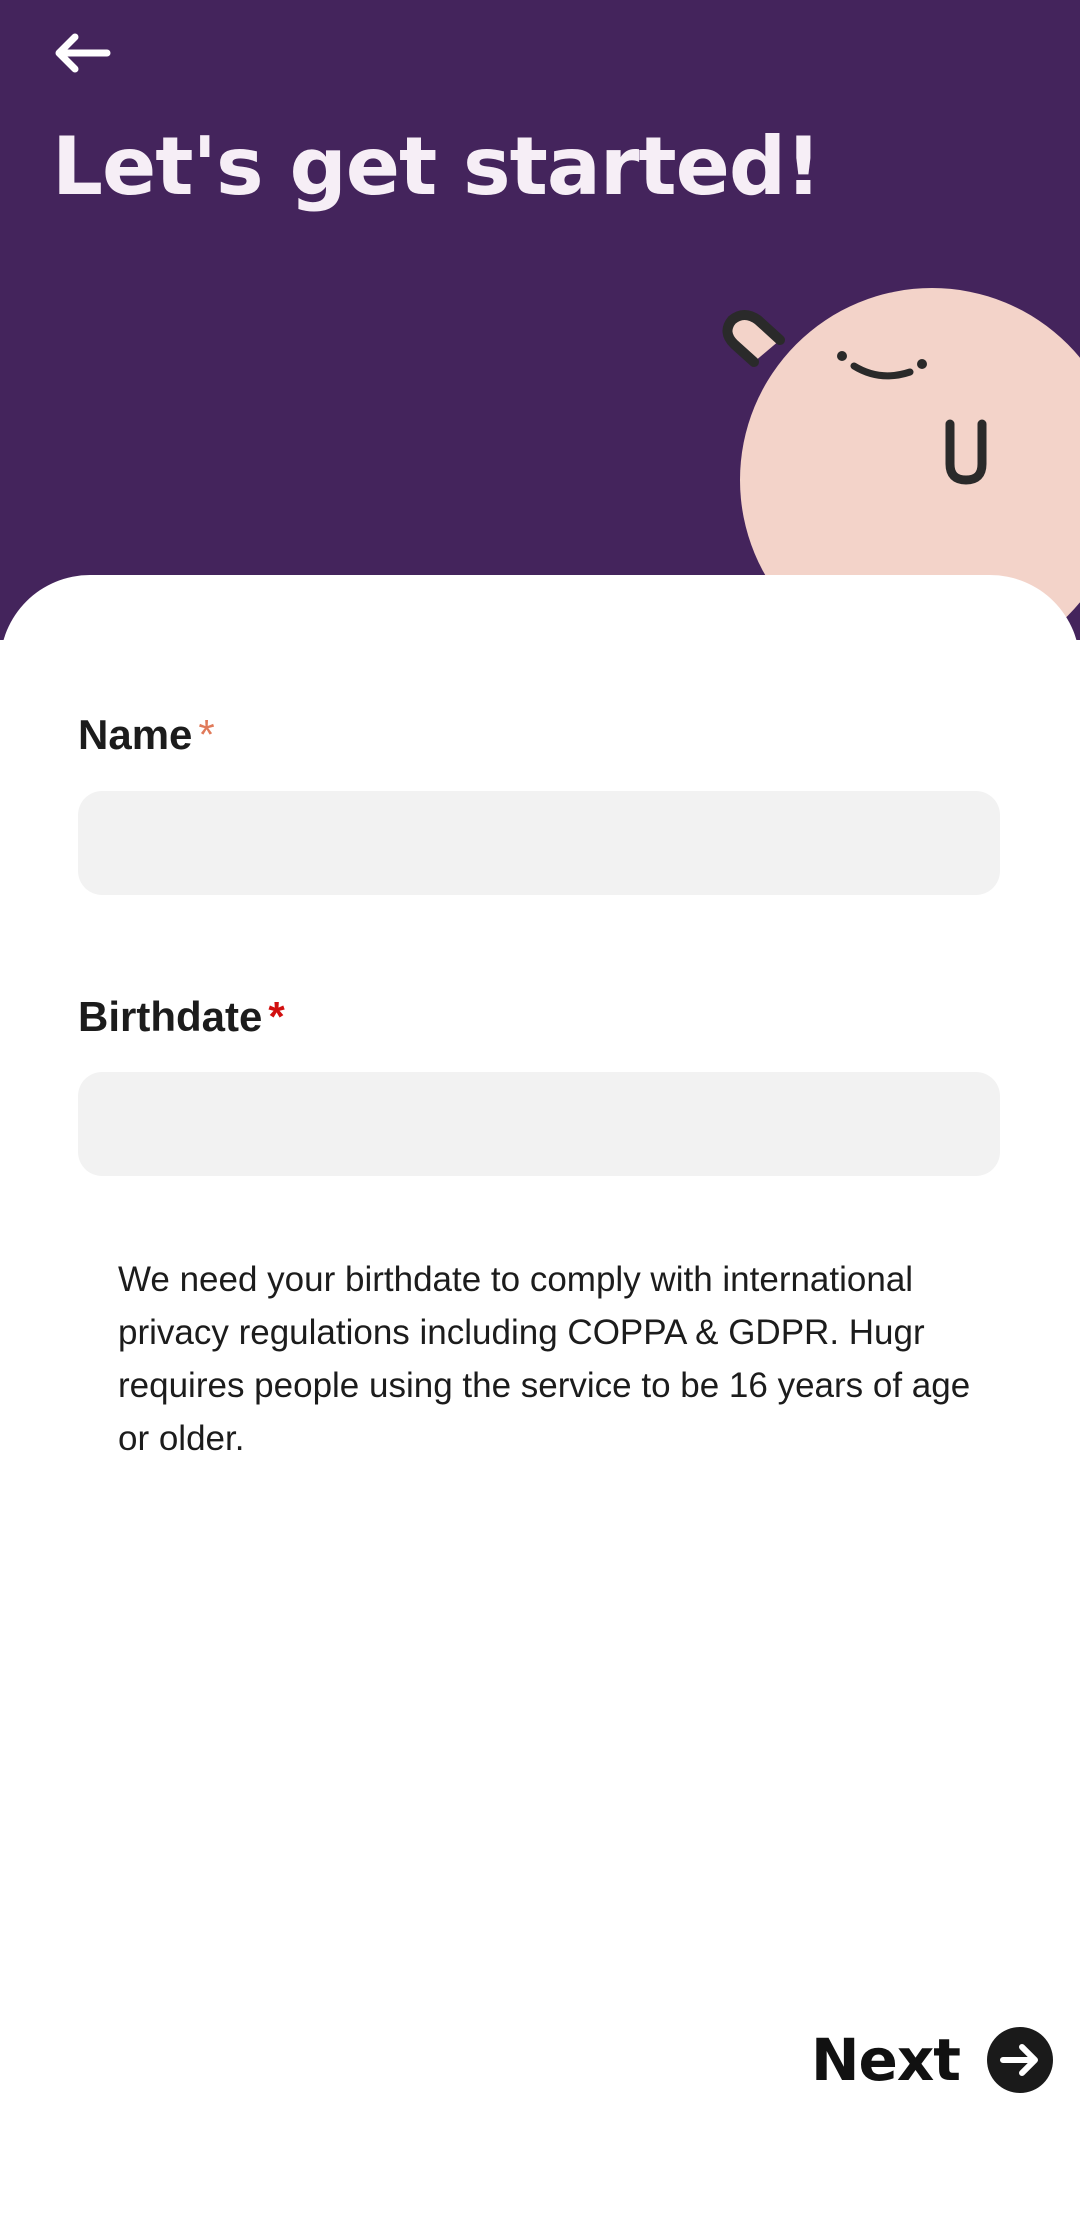  I want to click on birthdate-label-text: Birthdate, so click(170, 1016).